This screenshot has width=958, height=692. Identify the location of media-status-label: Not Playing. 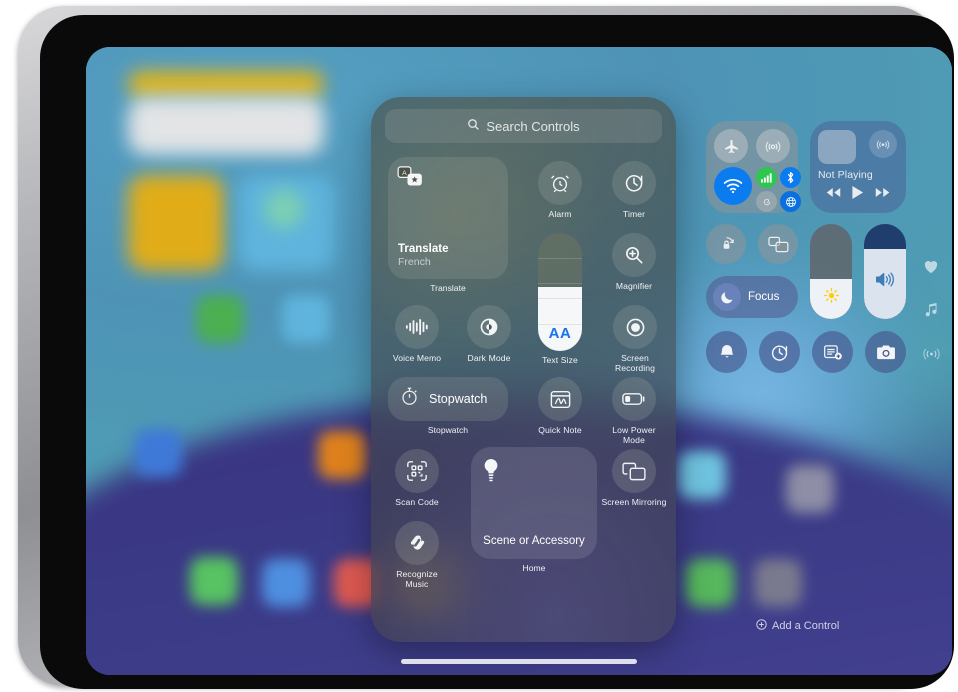
(845, 175).